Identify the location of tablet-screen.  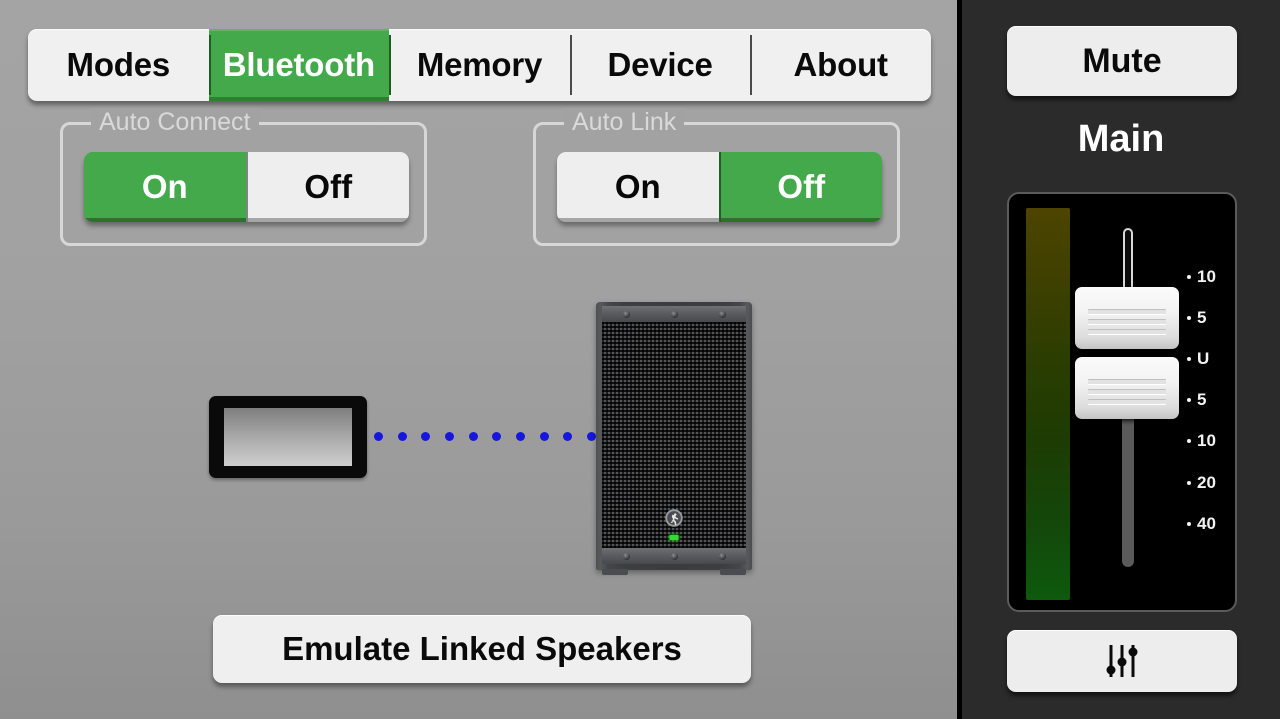
(288, 437).